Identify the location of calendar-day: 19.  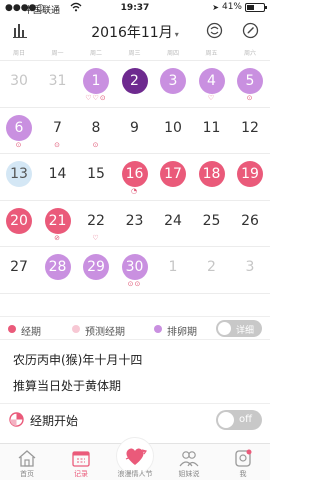
(250, 174).